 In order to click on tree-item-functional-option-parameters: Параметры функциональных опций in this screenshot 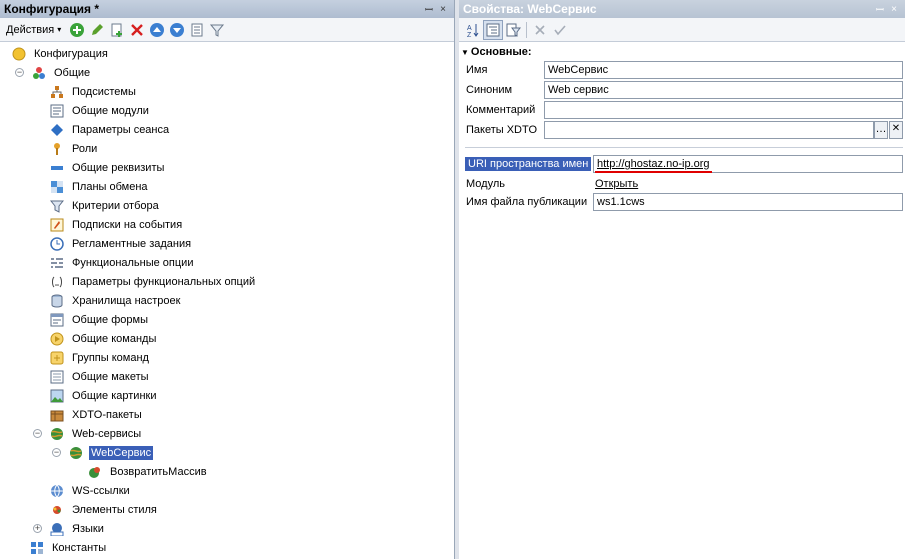, I will do `click(153, 281)`.